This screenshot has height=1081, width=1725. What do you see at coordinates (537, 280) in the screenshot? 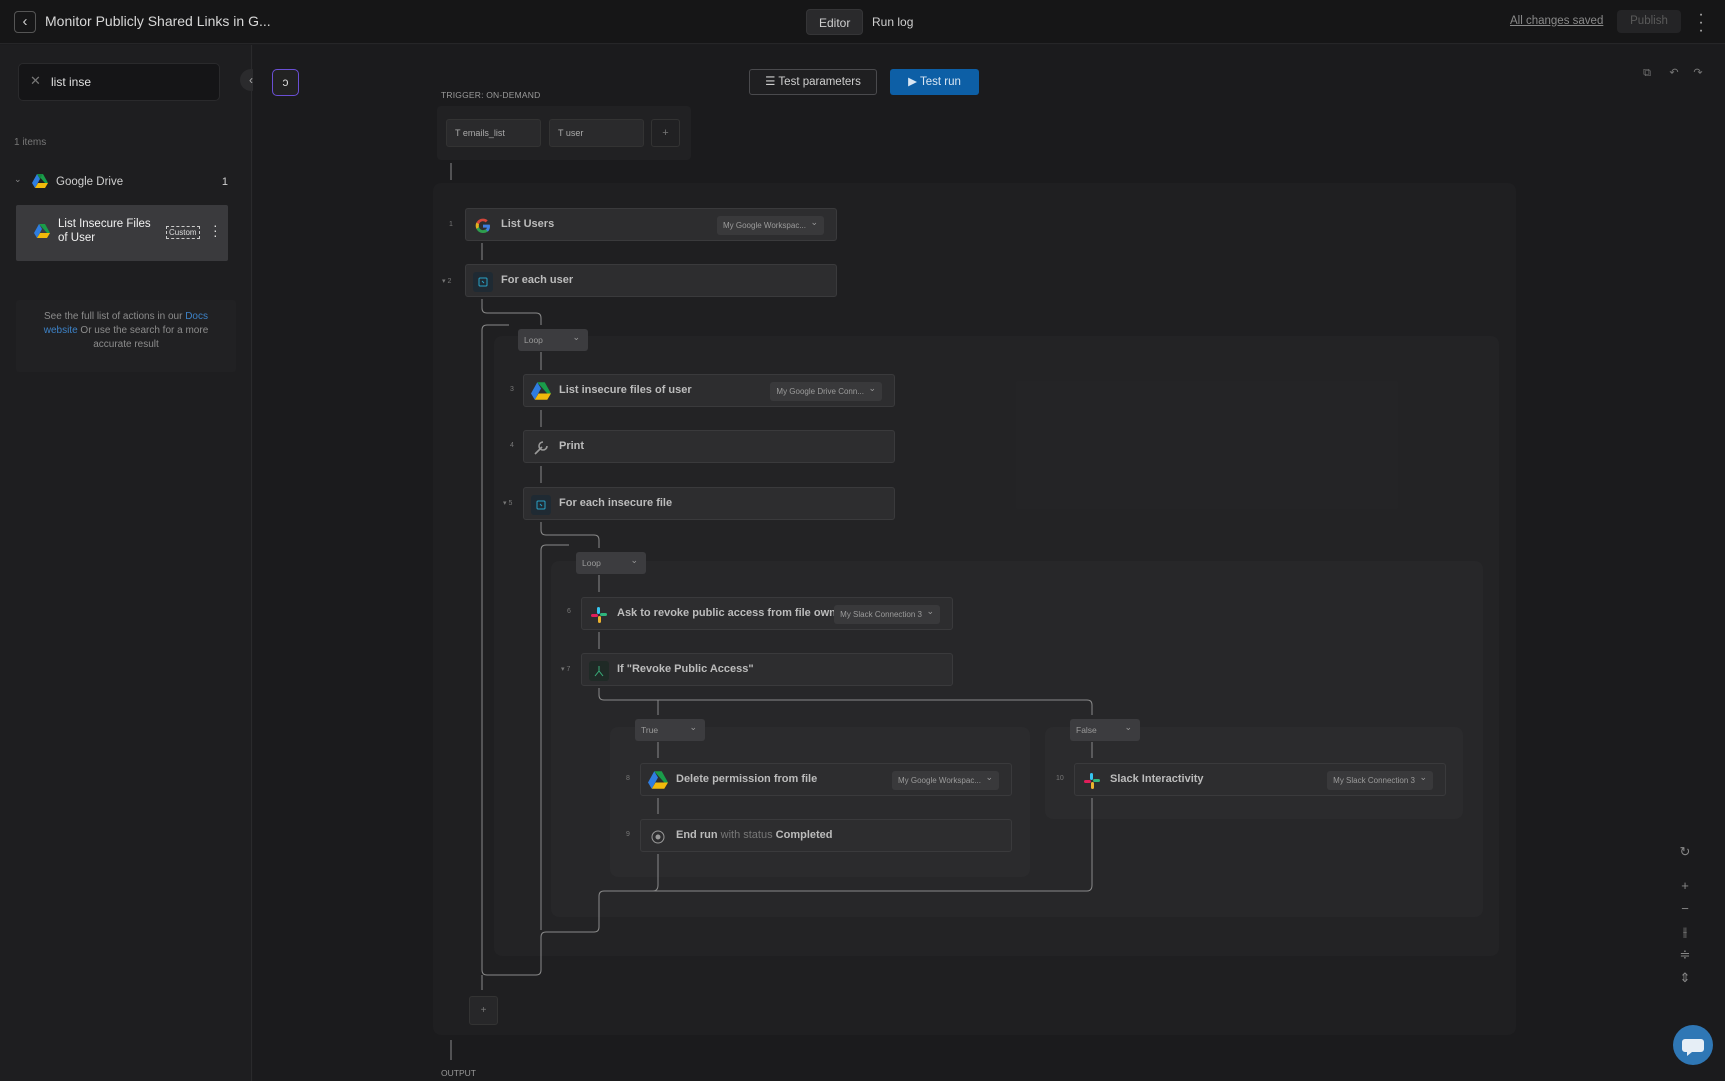
I see `node-label: For each user` at bounding box center [537, 280].